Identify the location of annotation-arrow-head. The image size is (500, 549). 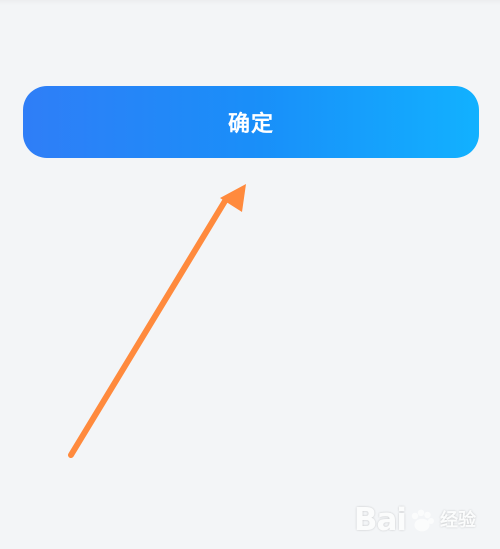
(233, 198).